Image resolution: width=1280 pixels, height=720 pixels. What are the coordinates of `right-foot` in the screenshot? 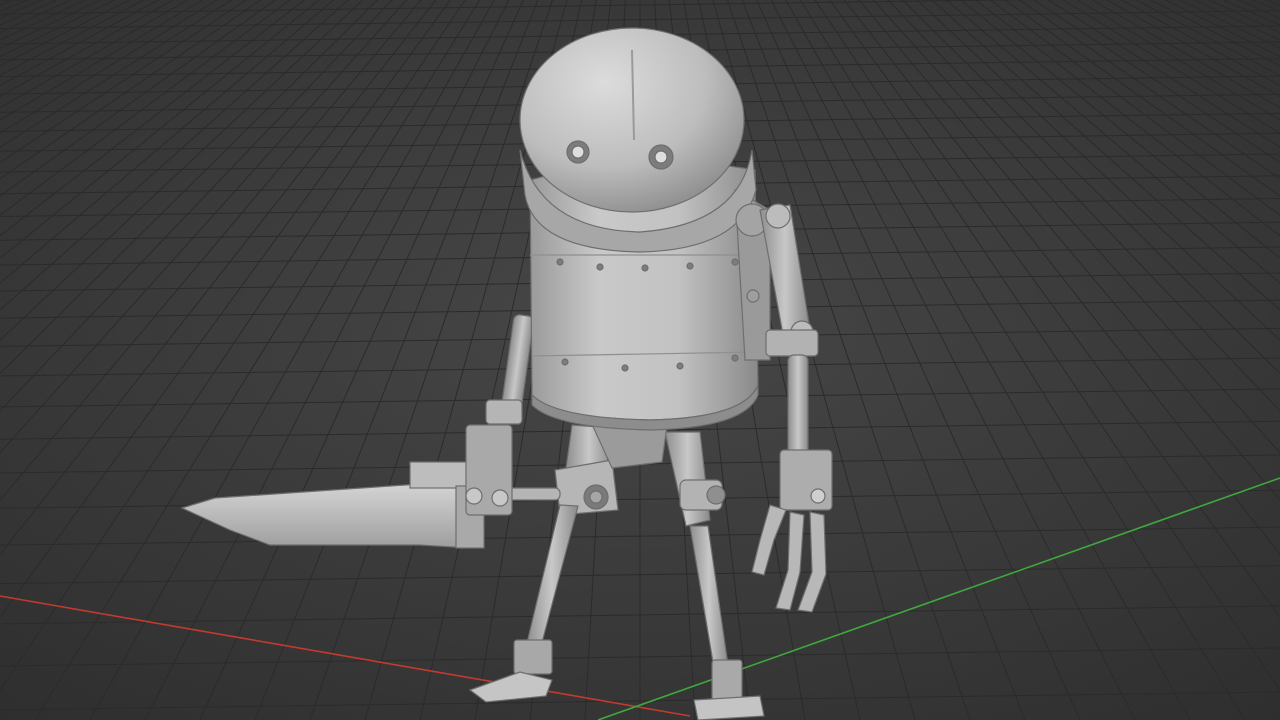 It's located at (729, 707).